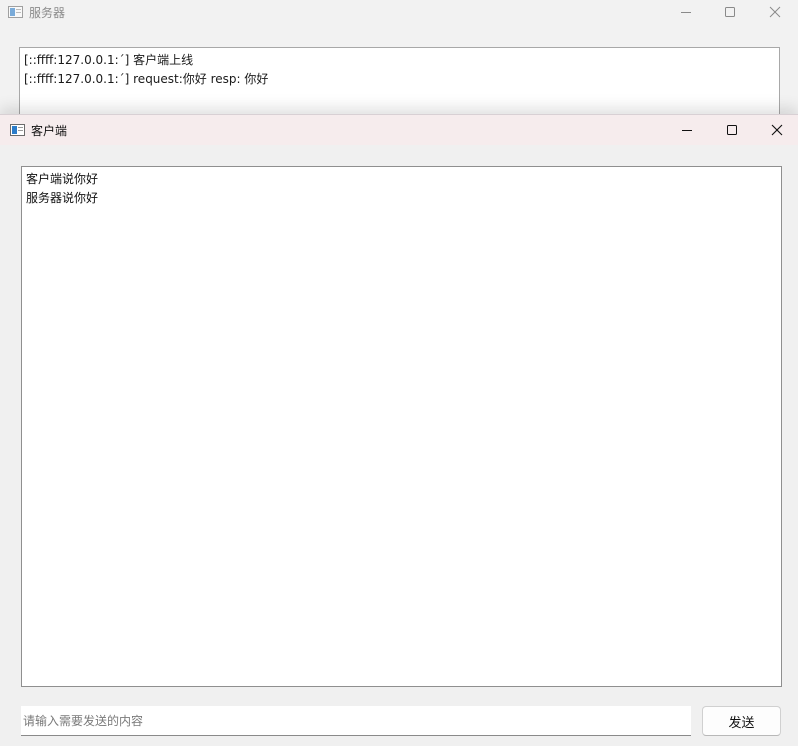 This screenshot has width=798, height=746. I want to click on log-line: [::ffff:127.0.0.1:´] request:你好 resp: 你好, so click(146, 79).